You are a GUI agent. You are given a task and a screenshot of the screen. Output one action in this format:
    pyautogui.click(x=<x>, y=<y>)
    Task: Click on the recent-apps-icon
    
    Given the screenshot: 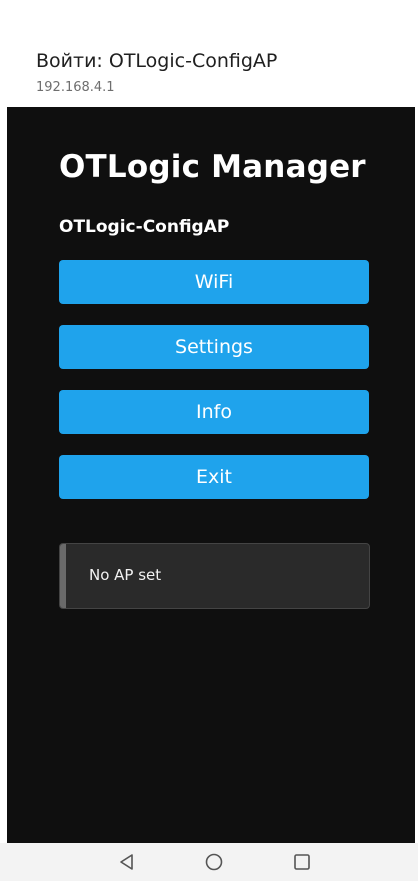 What is the action you would take?
    pyautogui.click(x=302, y=862)
    